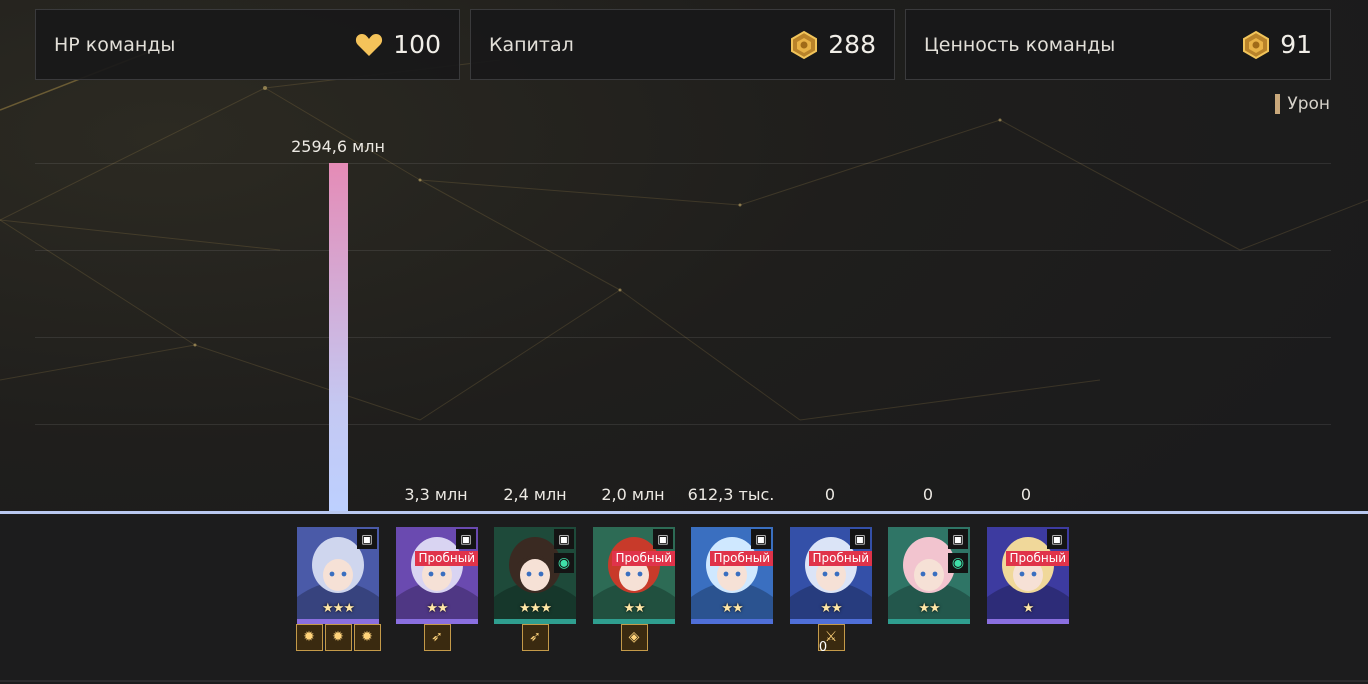 The image size is (1368, 684). What do you see at coordinates (1028, 608) in the screenshot?
I see `star-rating: ★` at bounding box center [1028, 608].